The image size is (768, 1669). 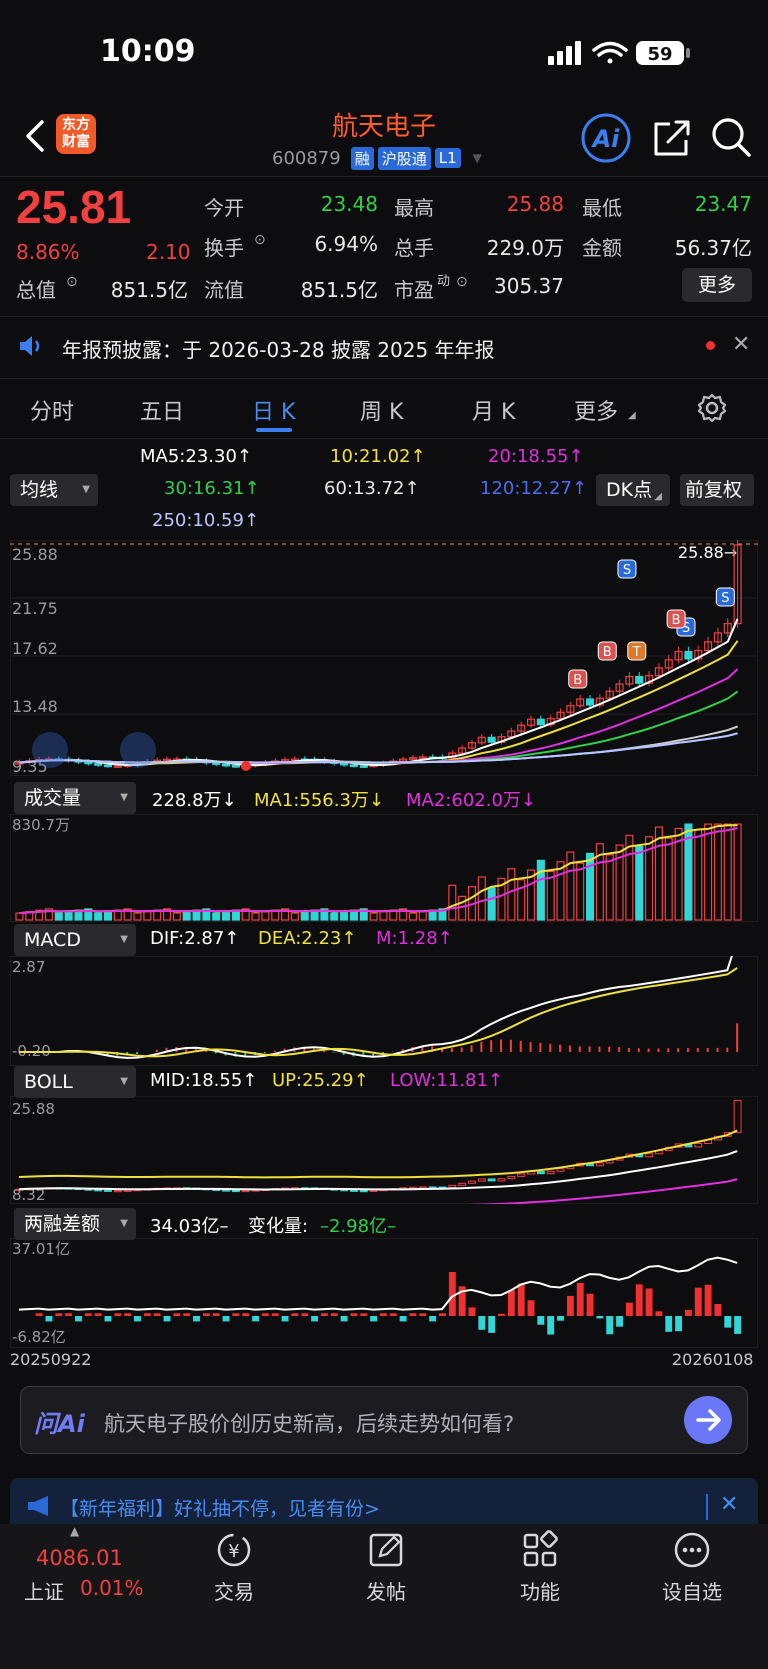 I want to click on ma5-value: MA5:23.30↑, so click(x=196, y=456).